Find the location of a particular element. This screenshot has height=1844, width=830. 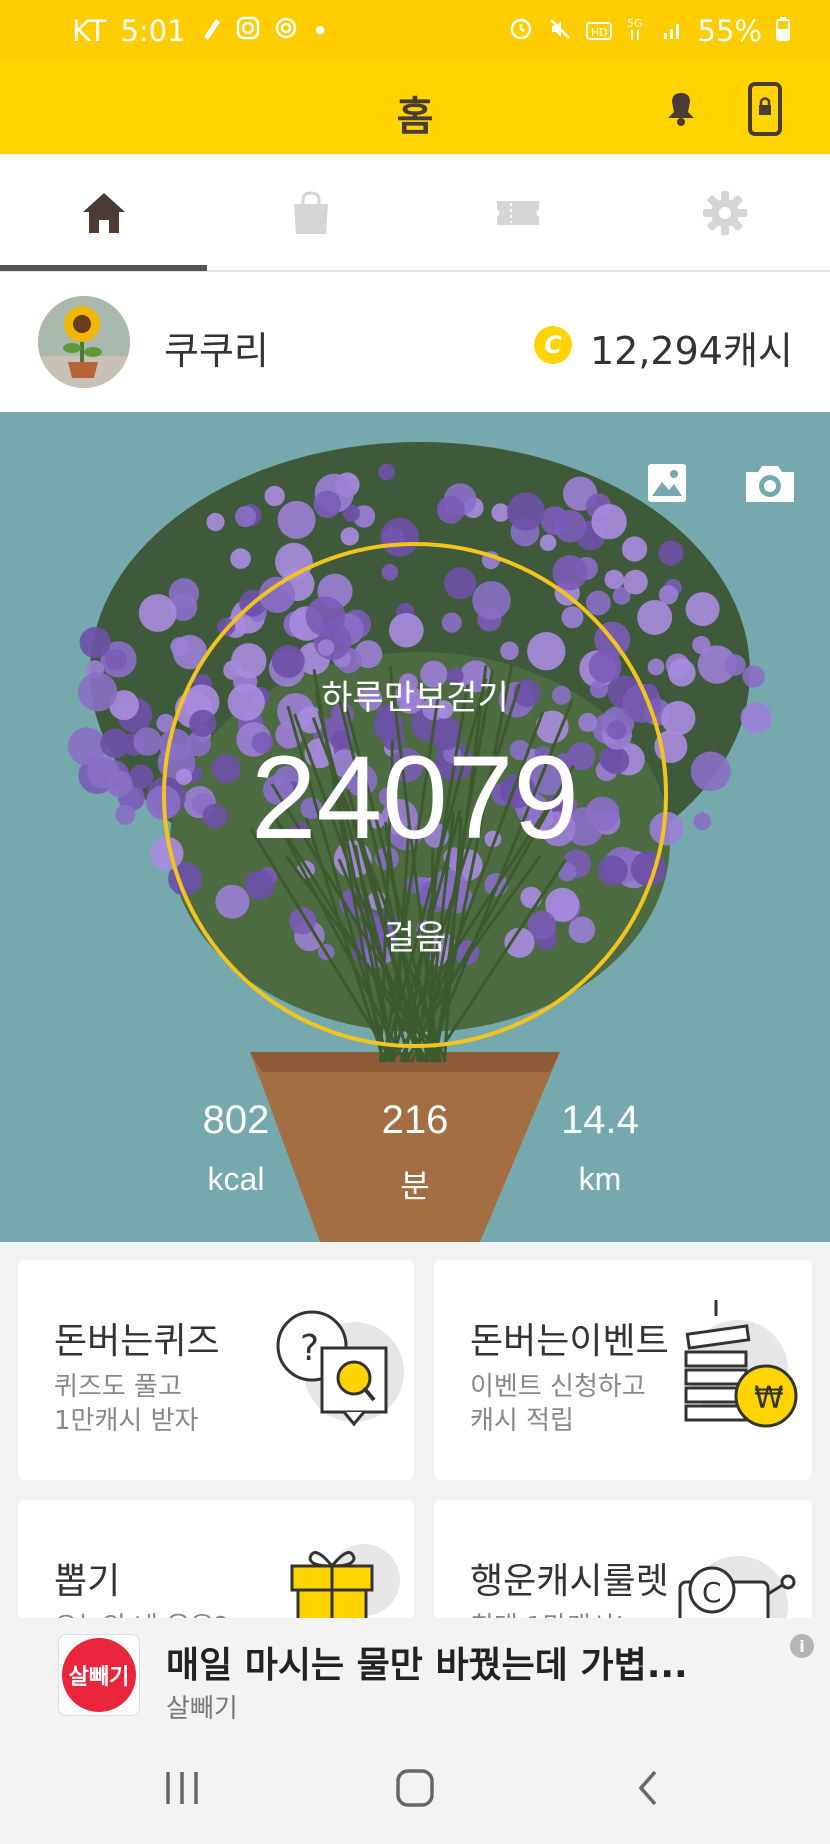

alarm-icon is located at coordinates (521, 31).